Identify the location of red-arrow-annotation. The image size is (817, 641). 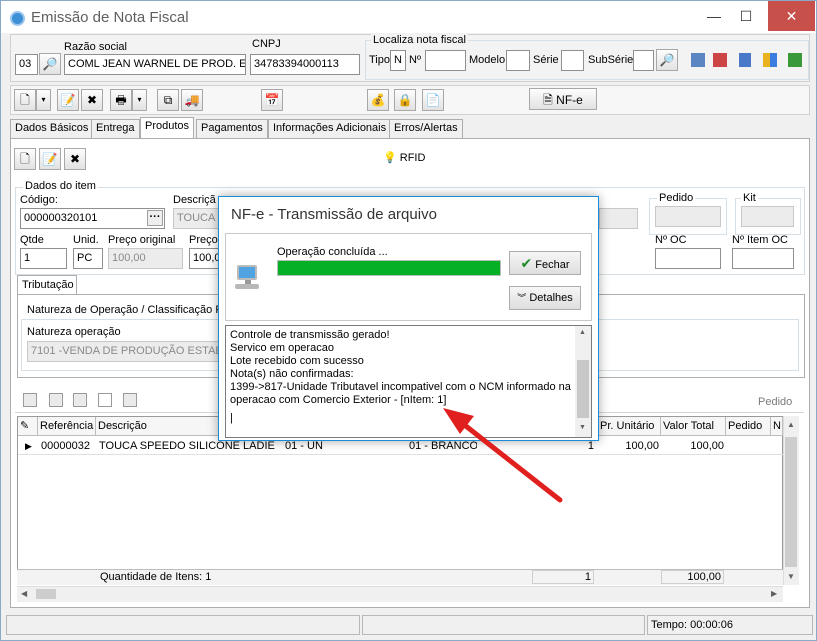
(503, 455).